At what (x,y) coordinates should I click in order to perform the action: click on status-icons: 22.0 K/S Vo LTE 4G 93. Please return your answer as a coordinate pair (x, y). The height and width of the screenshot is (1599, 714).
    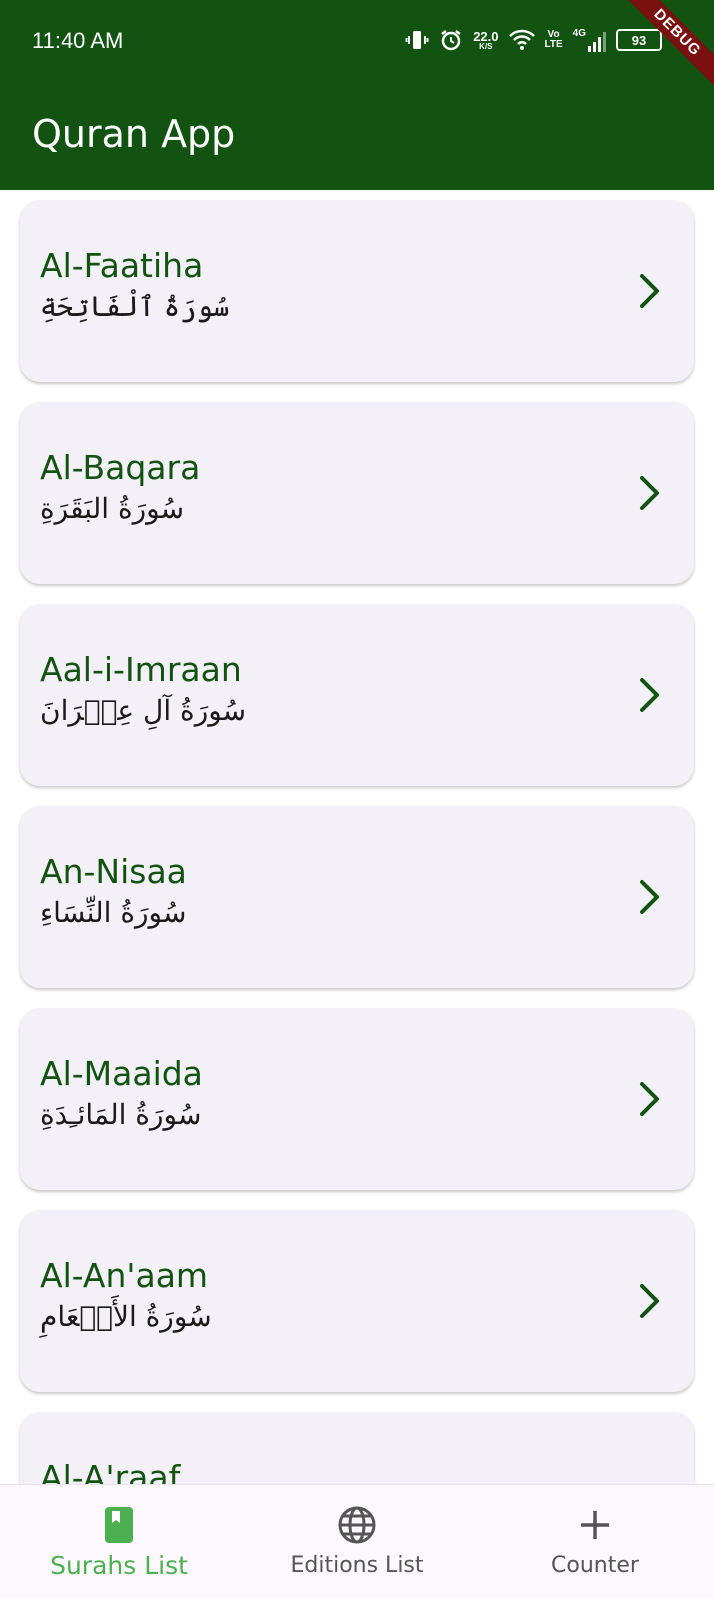
    Looking at the image, I should click on (533, 40).